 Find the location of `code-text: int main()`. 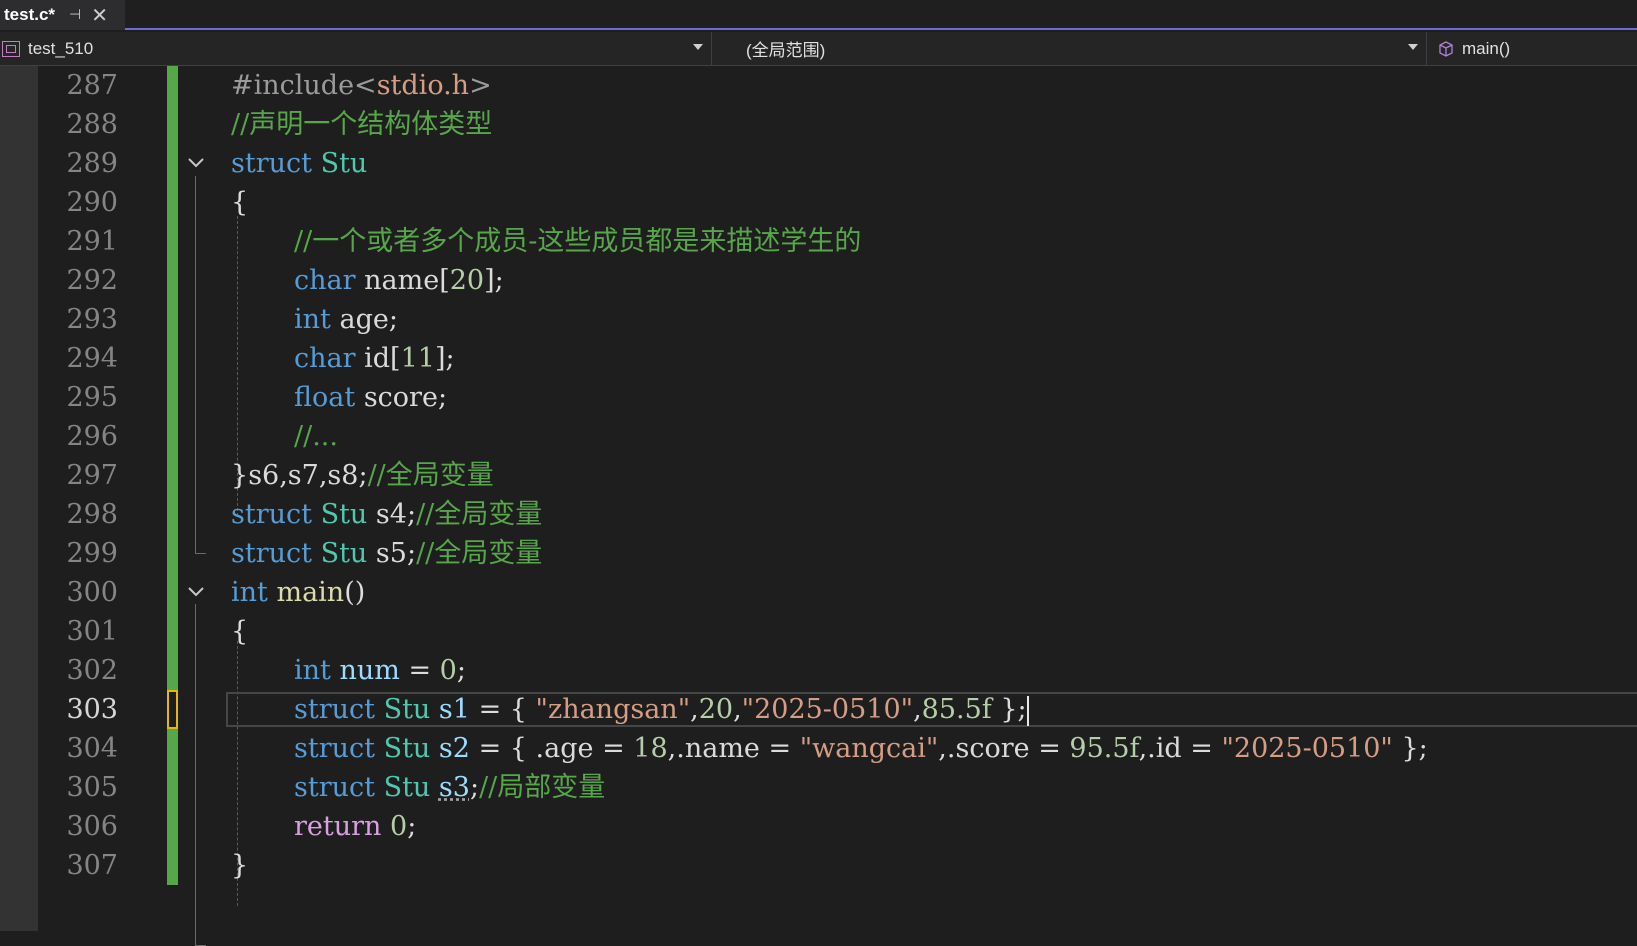

code-text: int main() is located at coordinates (298, 592).